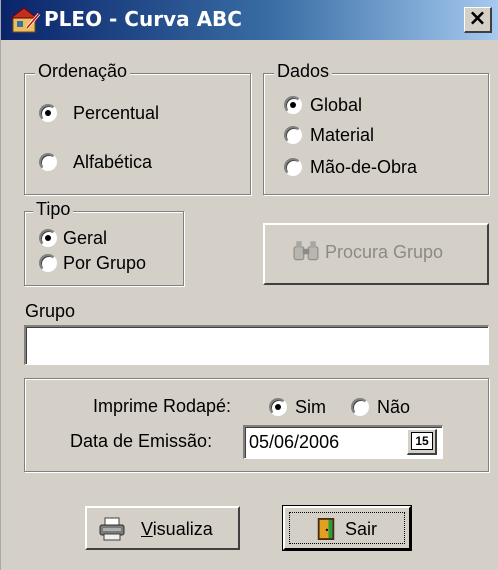 Image resolution: width=498 pixels, height=570 pixels. What do you see at coordinates (306, 251) in the screenshot?
I see `binoculars-icon` at bounding box center [306, 251].